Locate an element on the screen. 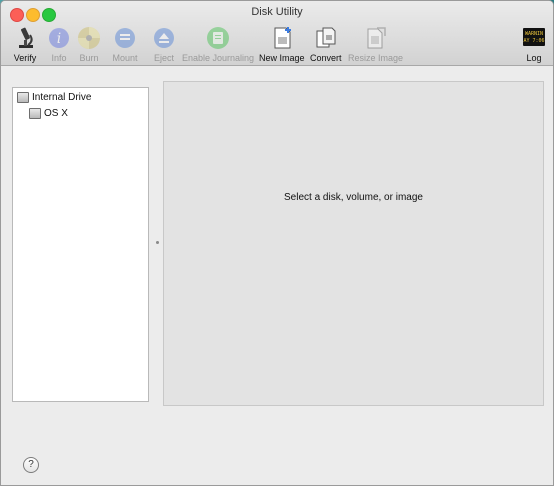  resize-image-icon is located at coordinates (376, 38).